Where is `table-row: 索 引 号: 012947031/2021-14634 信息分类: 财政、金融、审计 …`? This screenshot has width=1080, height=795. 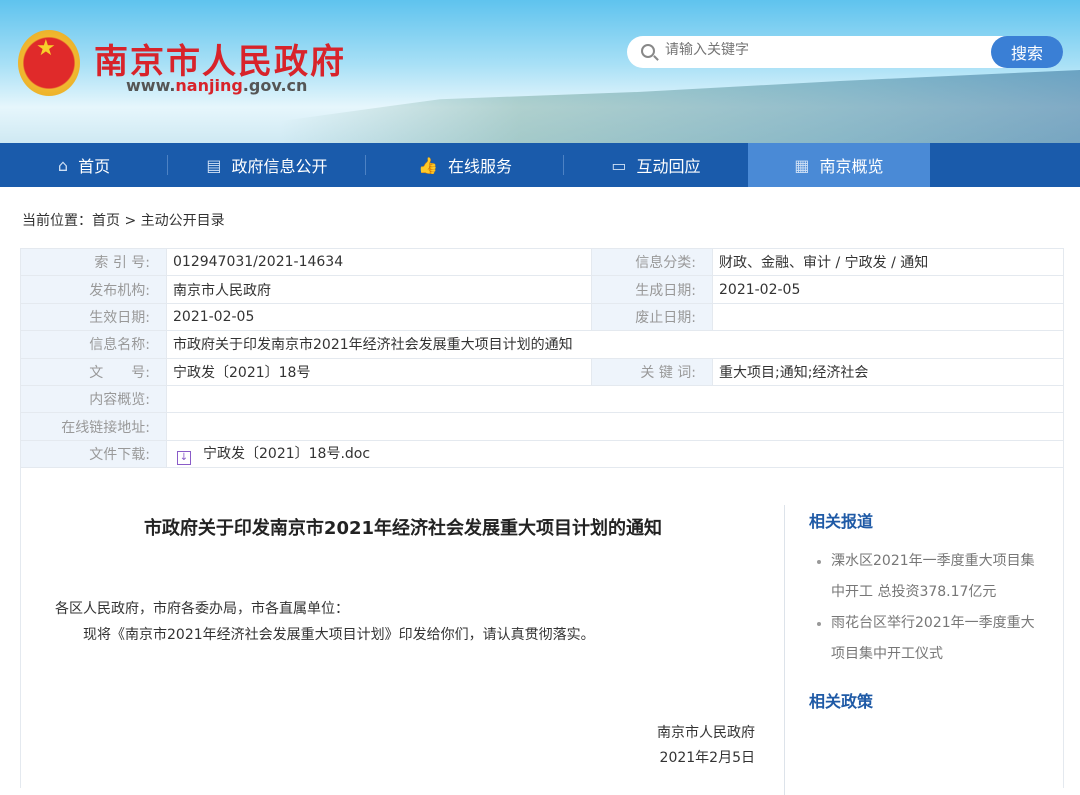 table-row: 索 引 号: 012947031/2021-14634 信息分类: 财政、金融、审计 … is located at coordinates (542, 262).